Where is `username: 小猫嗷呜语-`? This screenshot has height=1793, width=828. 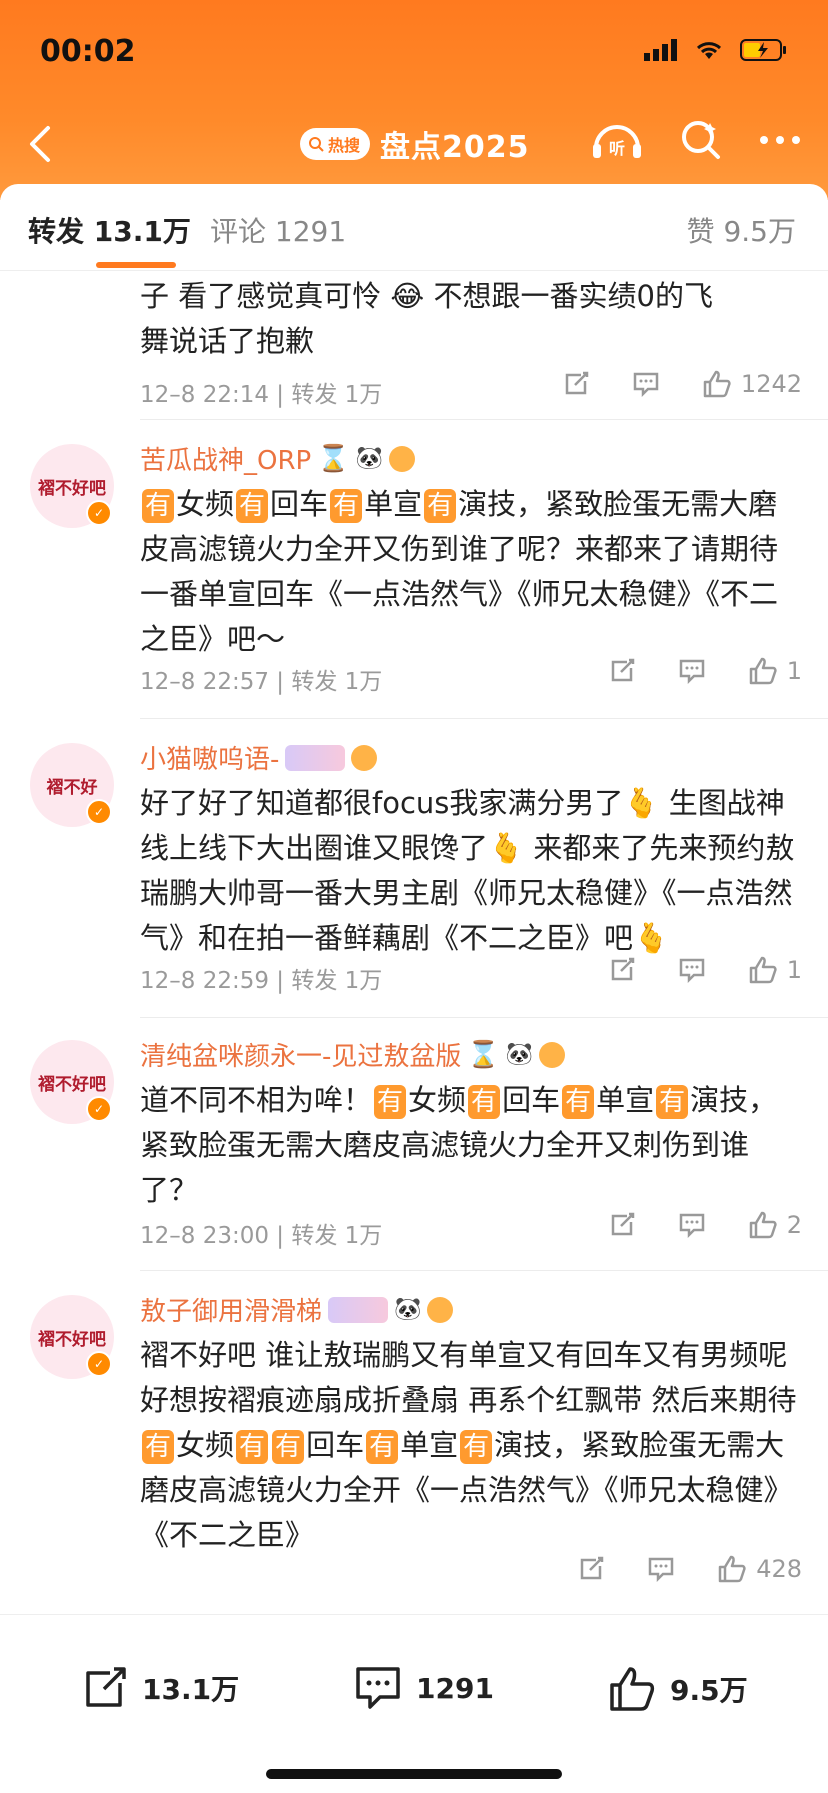
username: 小猫嗷呜语- is located at coordinates (259, 757).